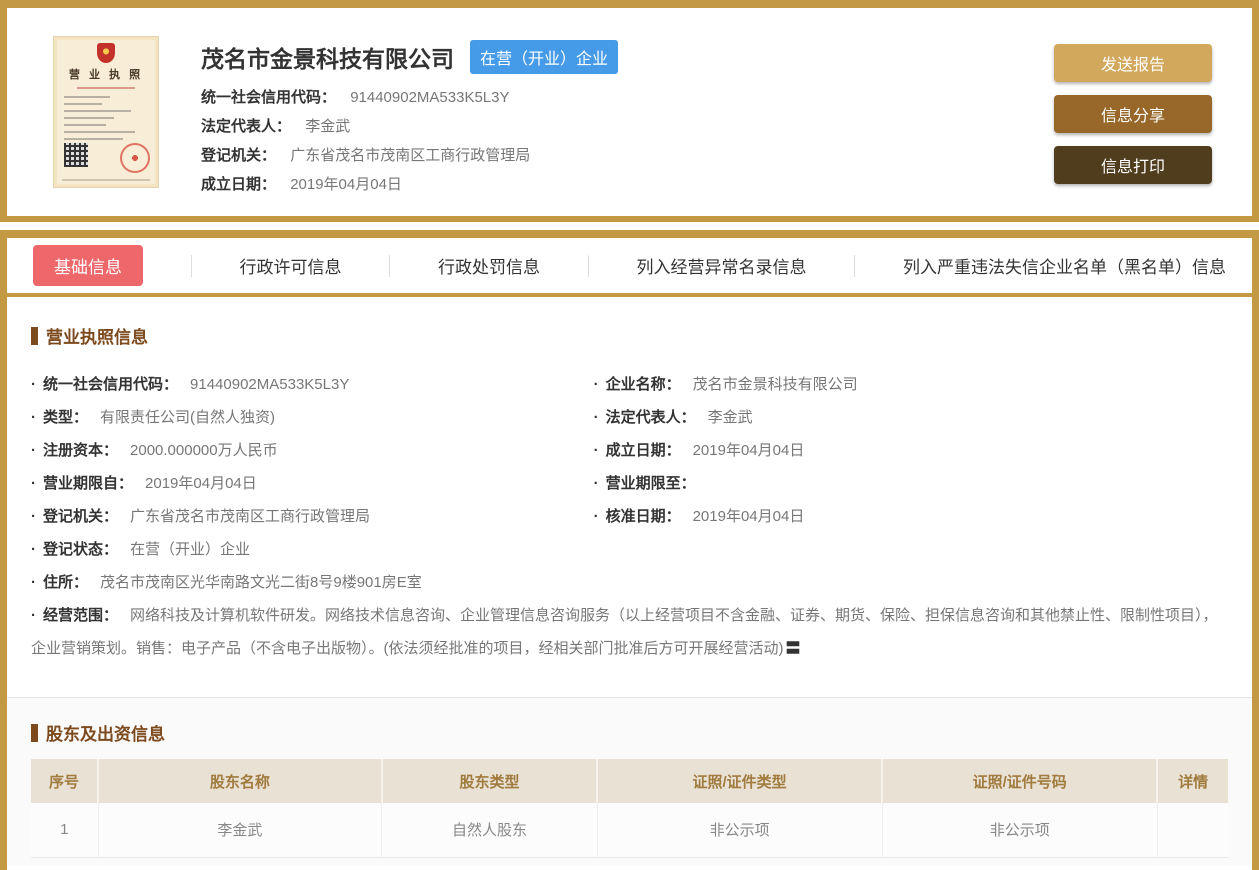 This screenshot has height=870, width=1259. I want to click on table-header-row: 序号 股东名称 股东类型 证照/证件类型 证照/证件号码 详情, so click(629, 781).